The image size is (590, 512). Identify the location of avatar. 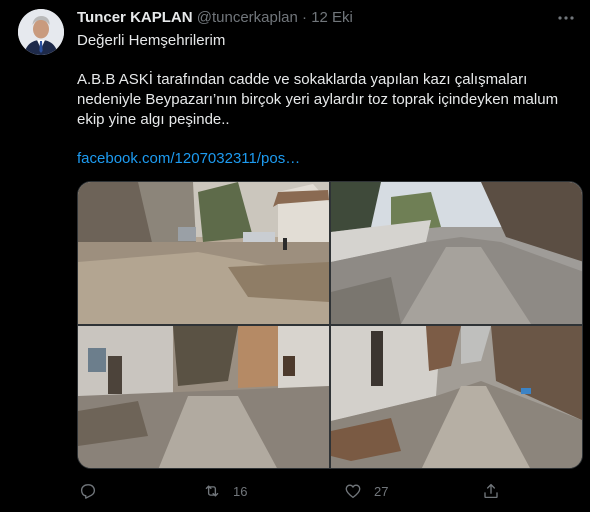
(41, 32).